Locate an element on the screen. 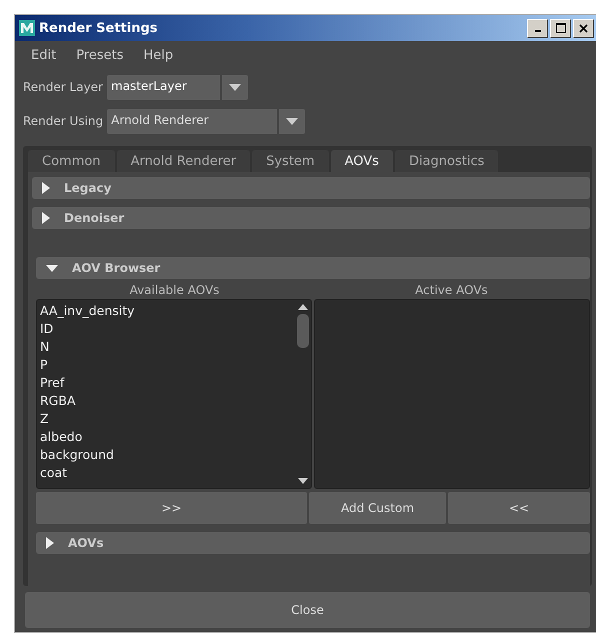 This screenshot has width=596, height=633. list-item: background is located at coordinates (166, 455).